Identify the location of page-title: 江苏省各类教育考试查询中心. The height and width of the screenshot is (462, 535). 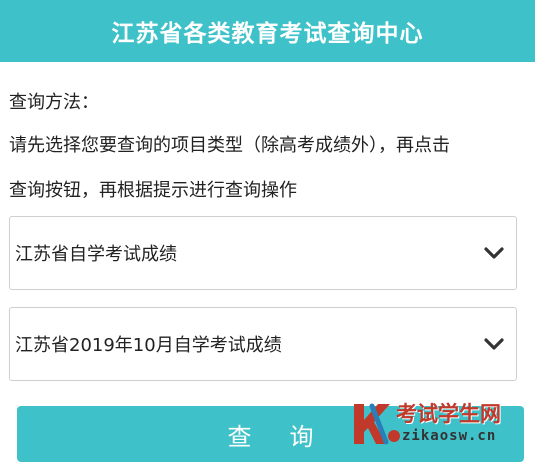
(267, 34).